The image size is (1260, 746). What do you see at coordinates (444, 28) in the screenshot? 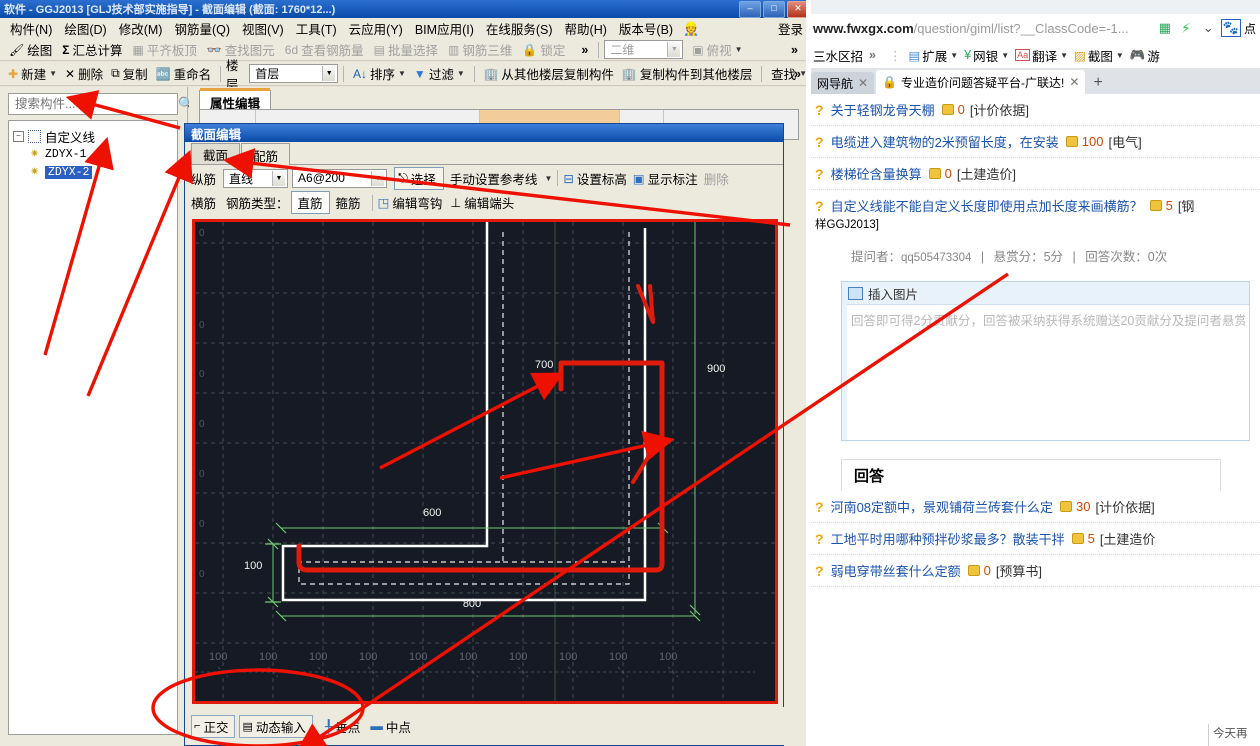
I see `menu-item-bim: BIM应用(I)` at bounding box center [444, 28].